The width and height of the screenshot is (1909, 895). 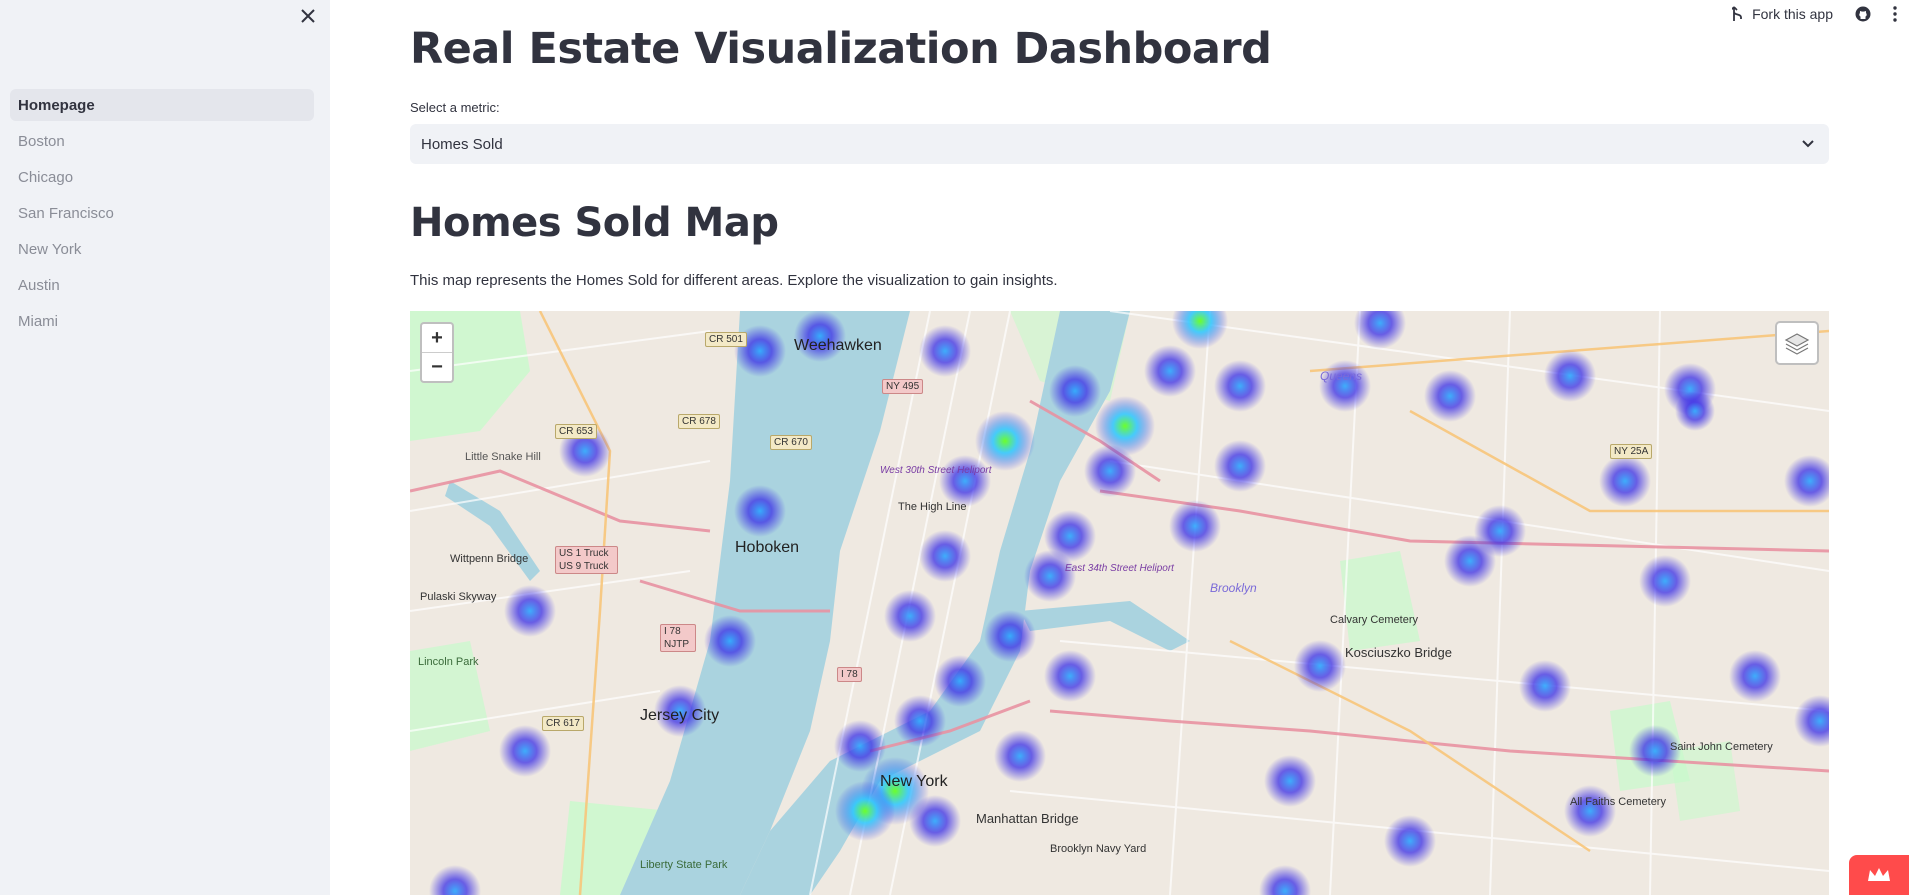 I want to click on zoom-control: + −, so click(x=437, y=352).